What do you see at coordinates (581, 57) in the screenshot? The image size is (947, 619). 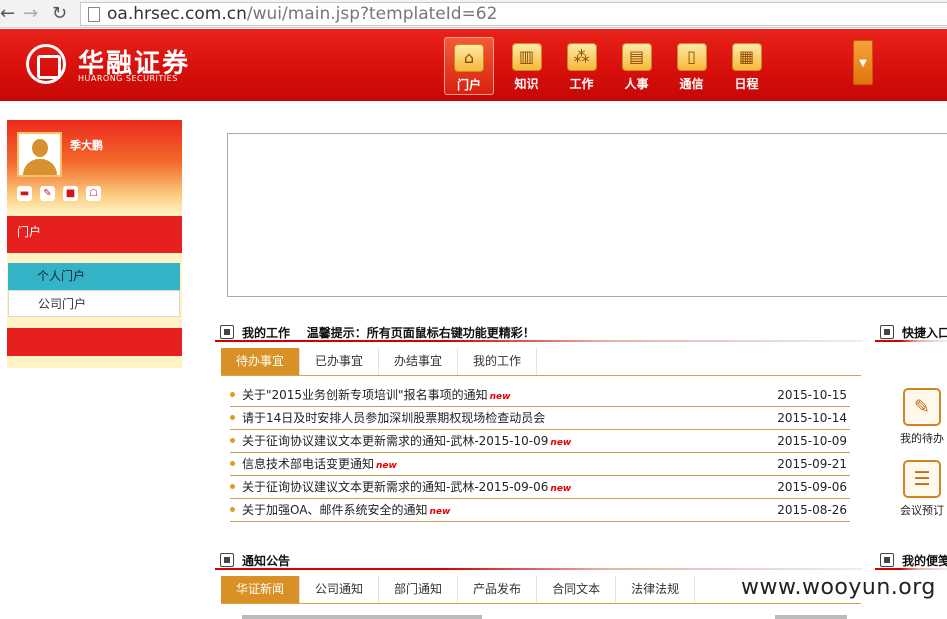 I see `work-icon: ⁂` at bounding box center [581, 57].